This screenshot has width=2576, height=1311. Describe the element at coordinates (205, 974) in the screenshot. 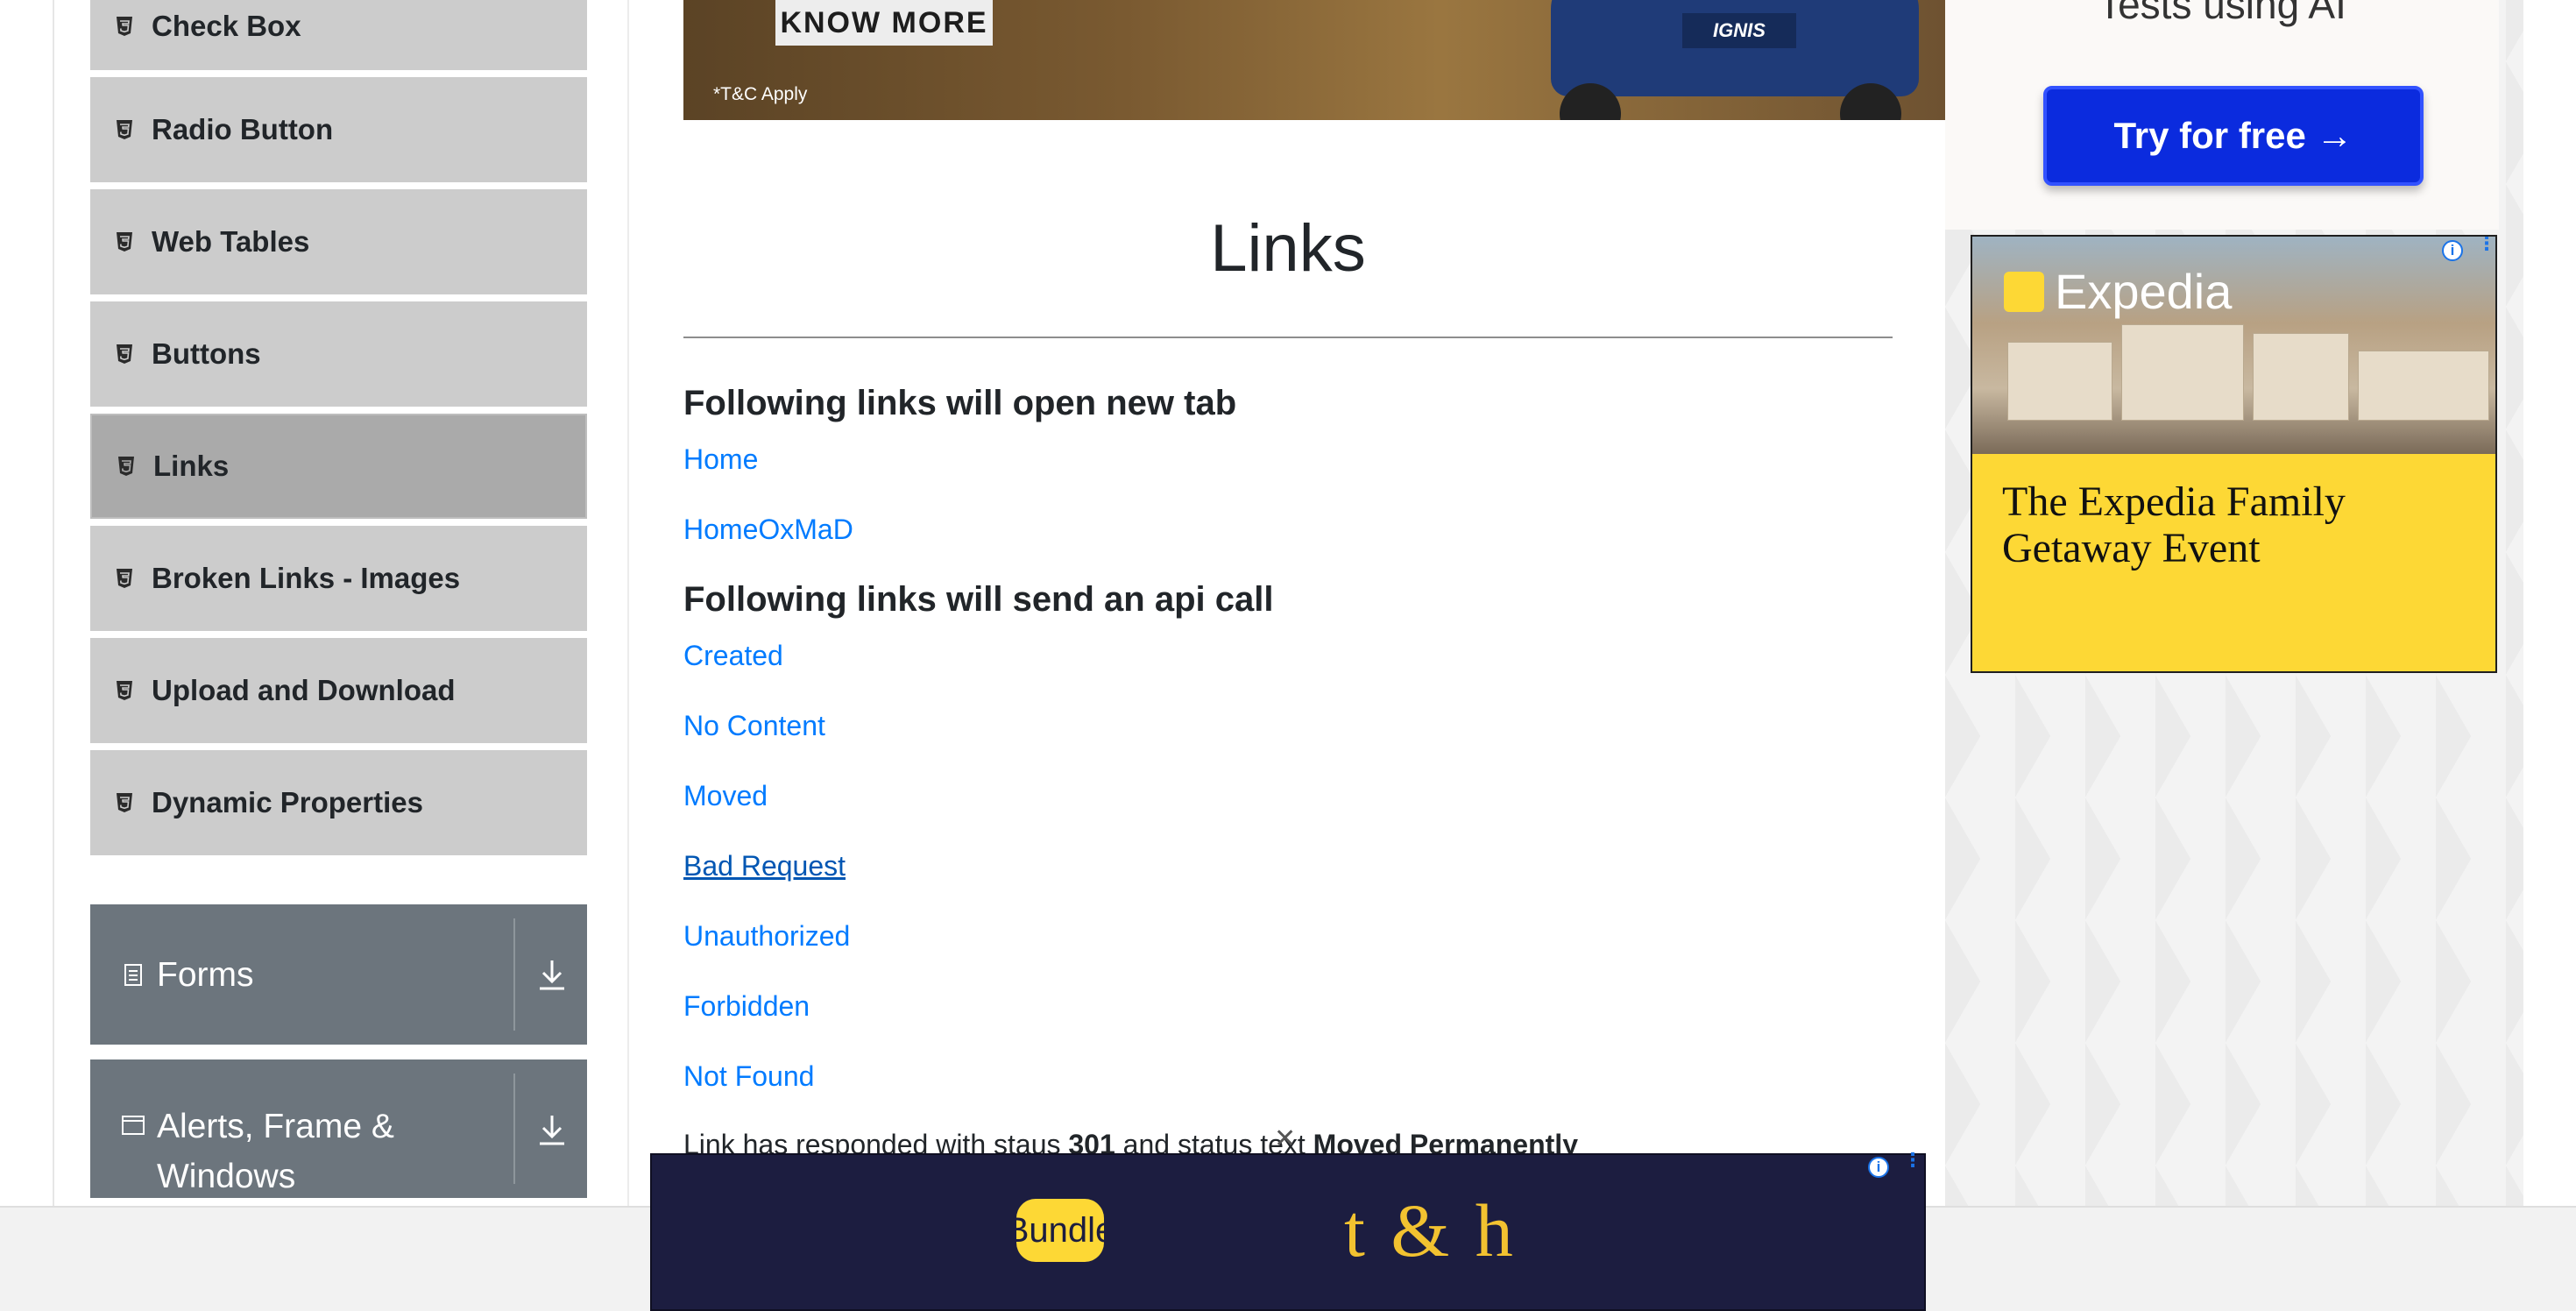

I see `sidebar-group-label: Forms` at that location.